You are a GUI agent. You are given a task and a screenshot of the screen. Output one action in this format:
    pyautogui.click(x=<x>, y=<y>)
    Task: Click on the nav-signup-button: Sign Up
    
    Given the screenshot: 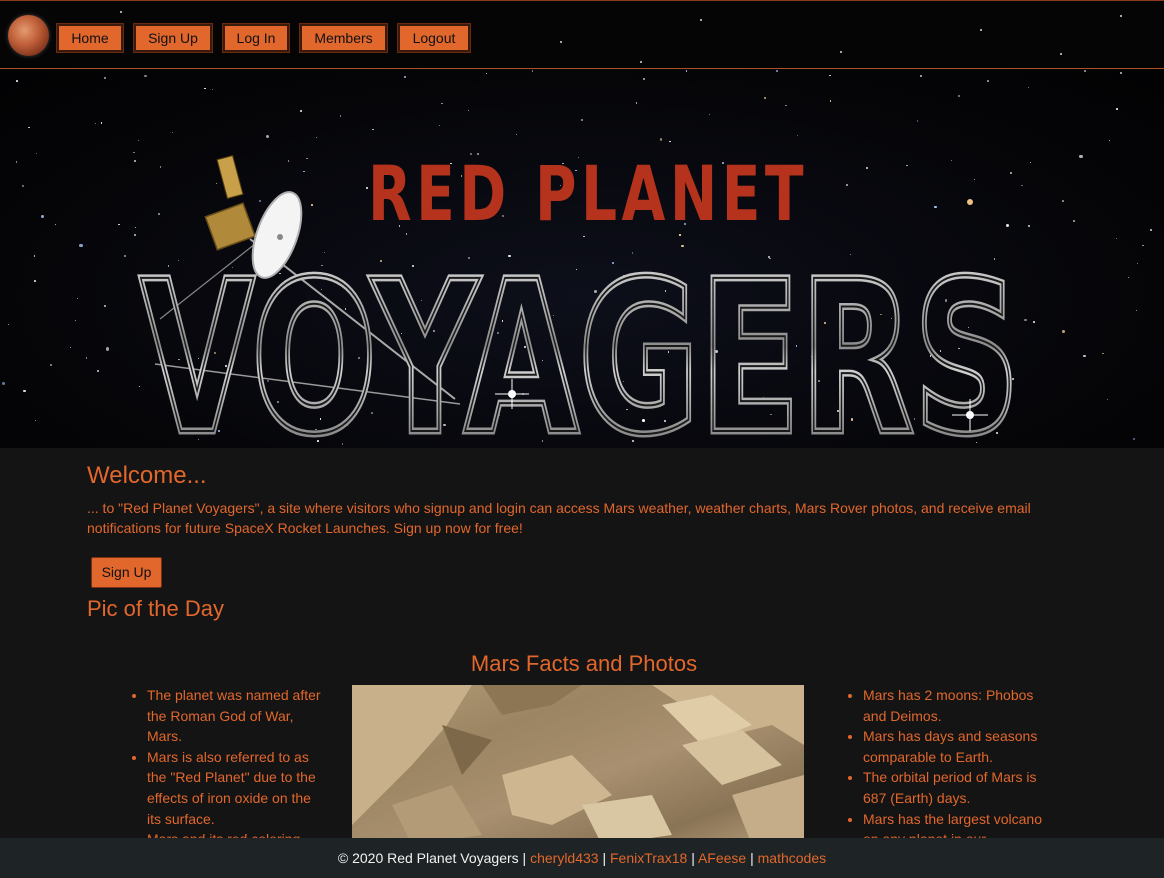 What is the action you would take?
    pyautogui.click(x=173, y=38)
    